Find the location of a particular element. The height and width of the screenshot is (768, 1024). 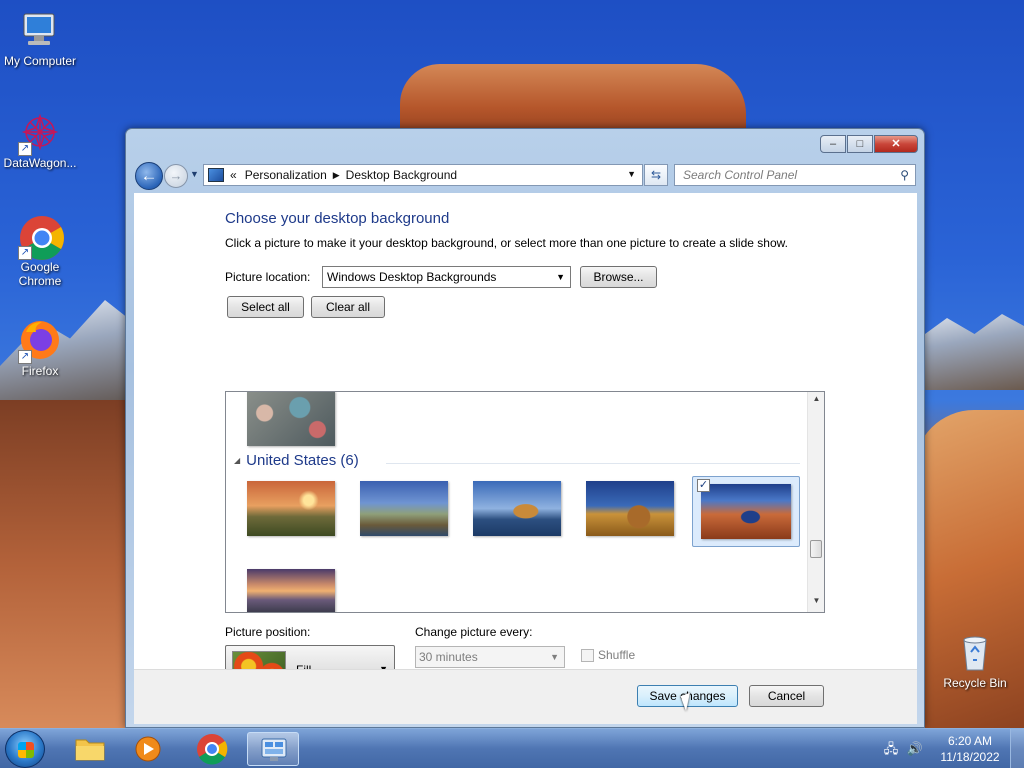

taskbar-explorer is located at coordinates (90, 749).